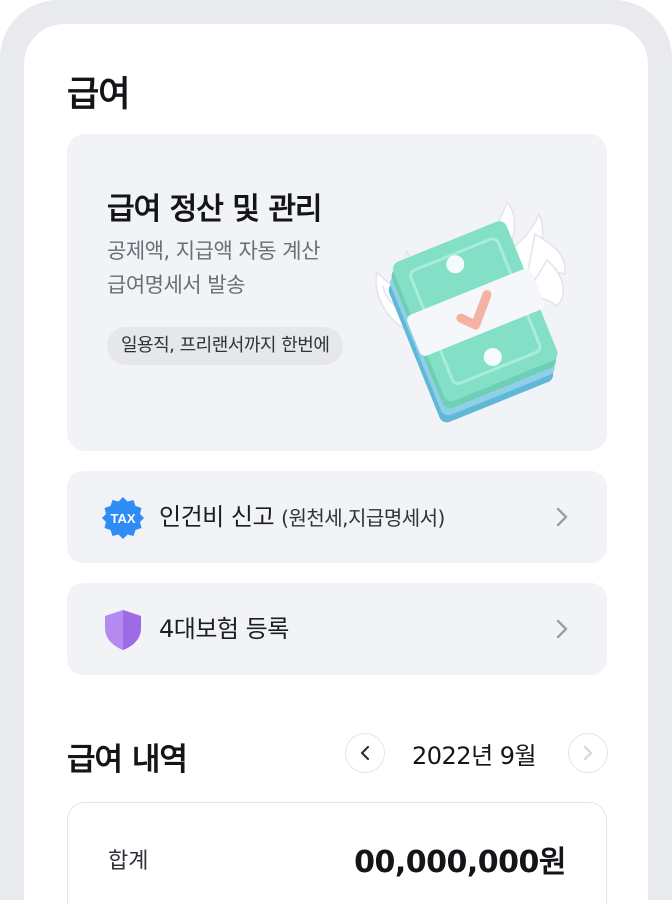 Image resolution: width=672 pixels, height=904 pixels. I want to click on hero-title: 급여 정산 및 관리, so click(215, 209).